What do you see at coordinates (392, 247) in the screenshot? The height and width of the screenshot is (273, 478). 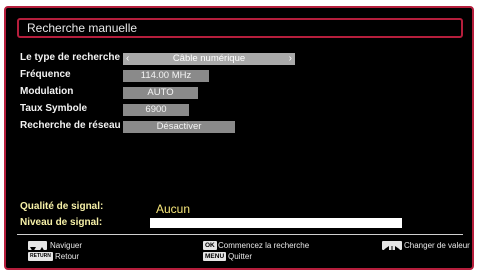 I see `left-right-arrows-icon` at bounding box center [392, 247].